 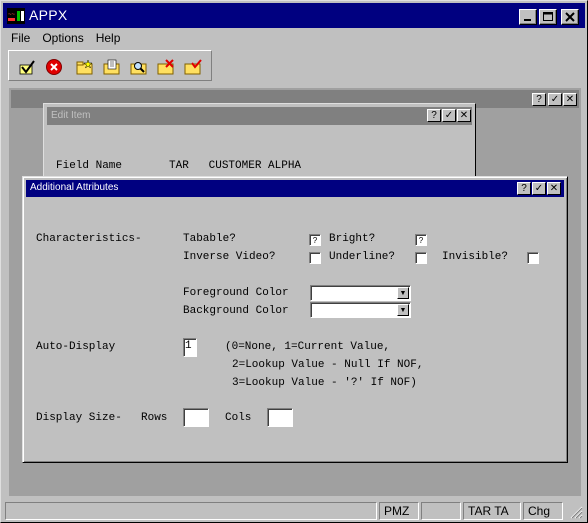 I want to click on menu-help: Help, so click(x=108, y=38).